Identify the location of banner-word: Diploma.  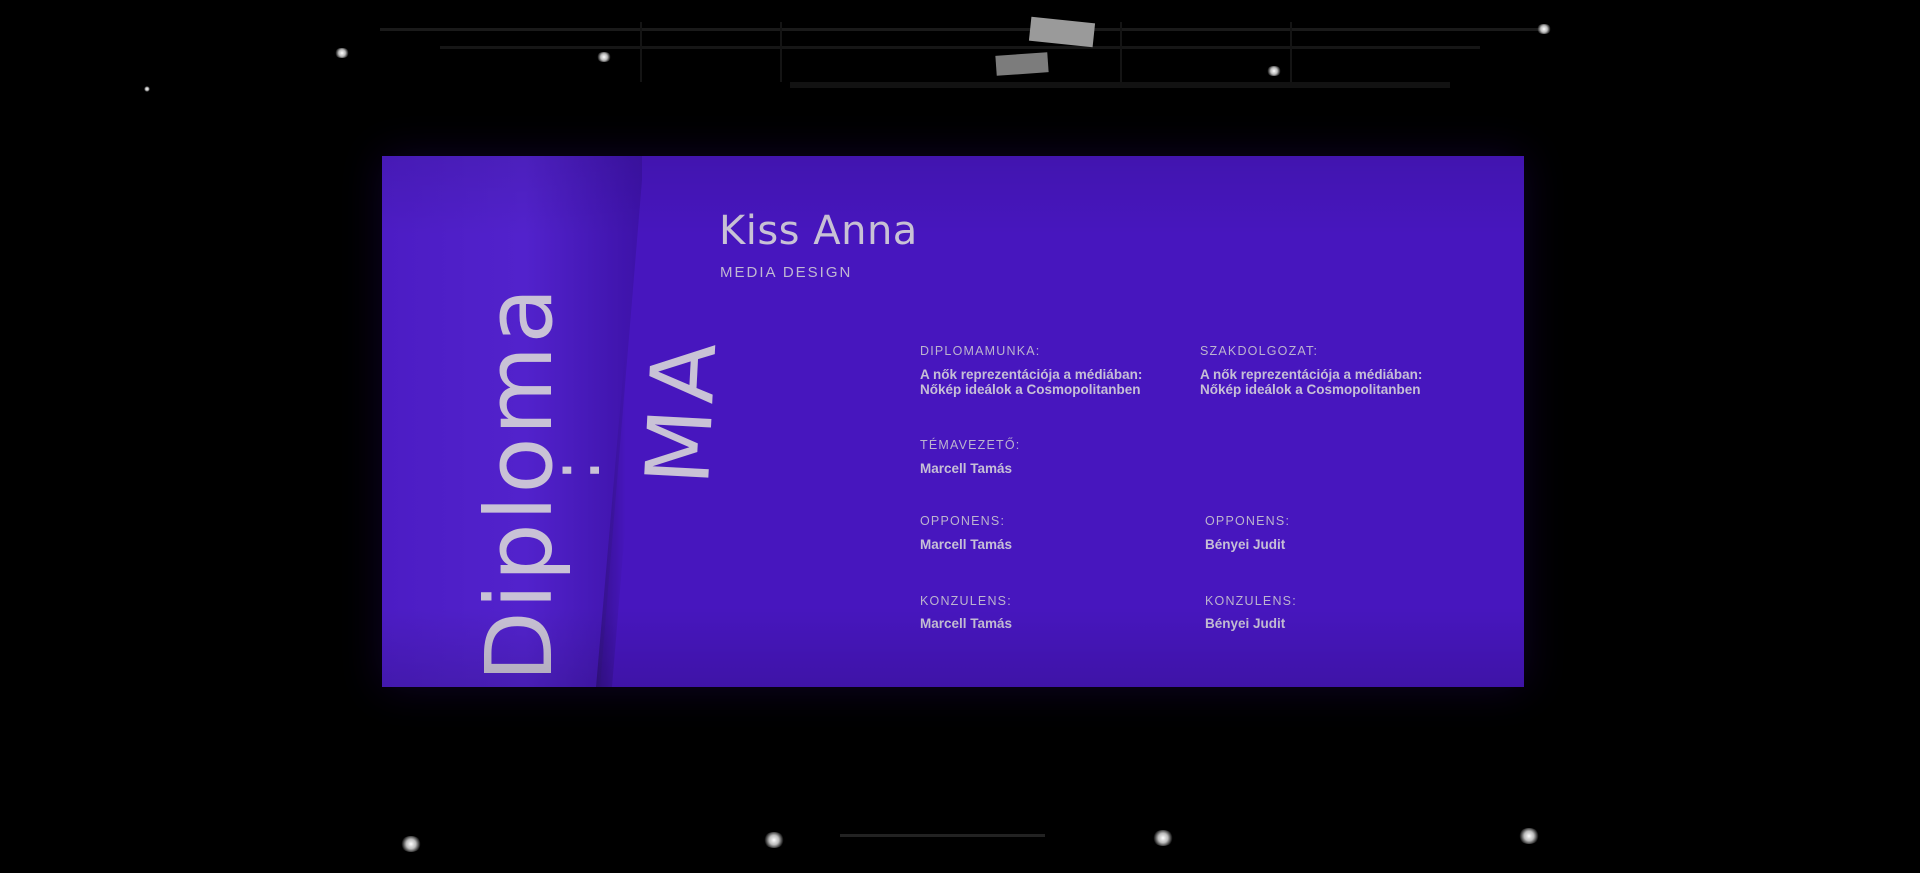
(519, 483).